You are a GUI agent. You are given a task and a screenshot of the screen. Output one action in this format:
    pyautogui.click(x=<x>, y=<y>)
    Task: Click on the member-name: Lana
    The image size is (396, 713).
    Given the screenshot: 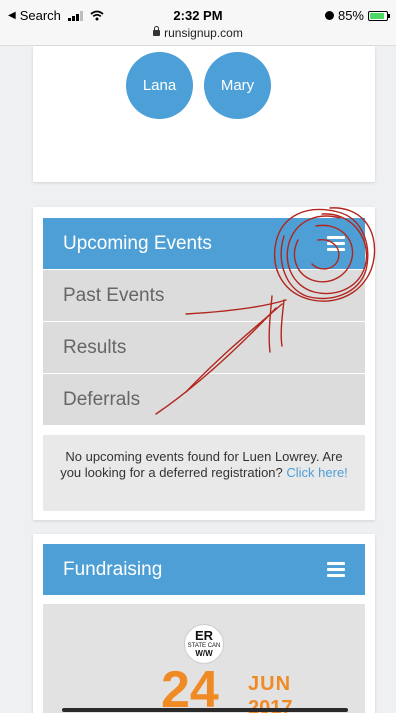 What is the action you would take?
    pyautogui.click(x=159, y=85)
    